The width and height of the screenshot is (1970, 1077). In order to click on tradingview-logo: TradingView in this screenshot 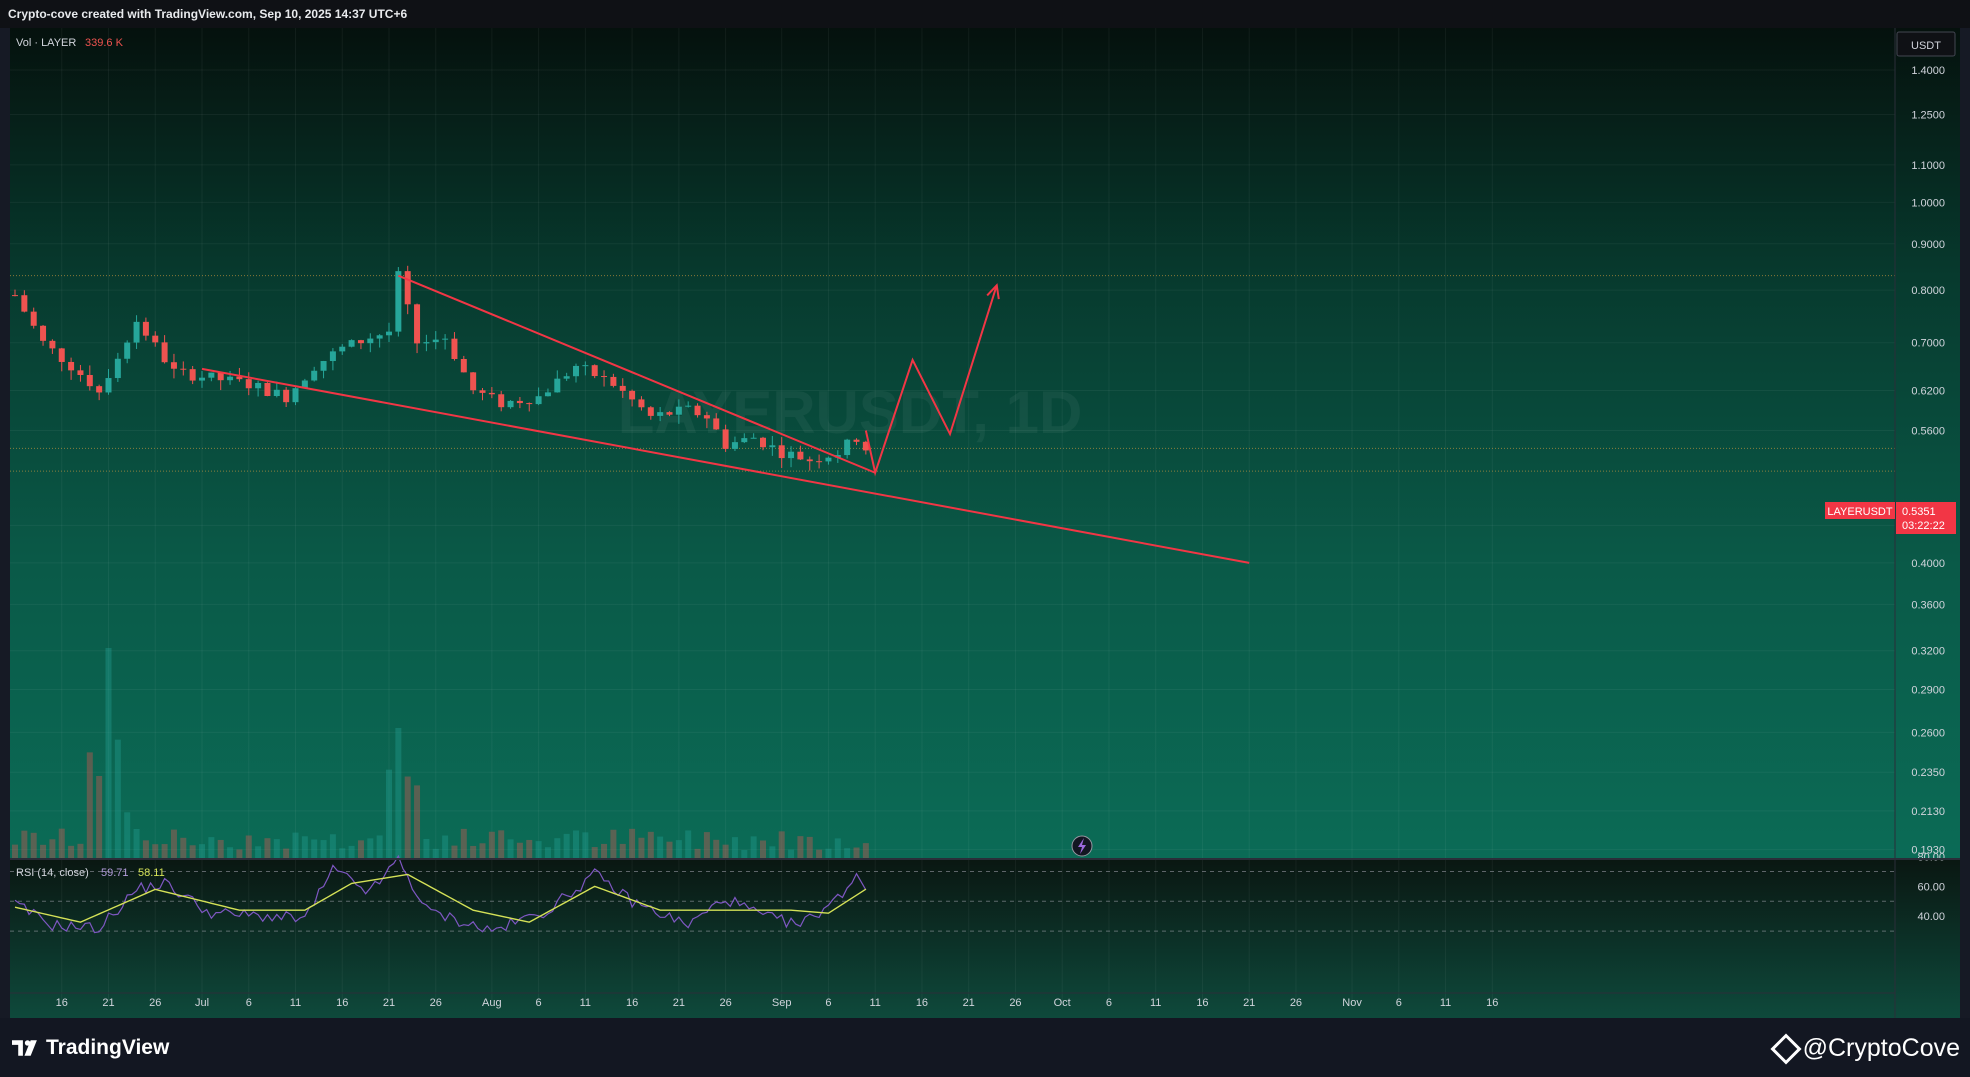, I will do `click(90, 1048)`.